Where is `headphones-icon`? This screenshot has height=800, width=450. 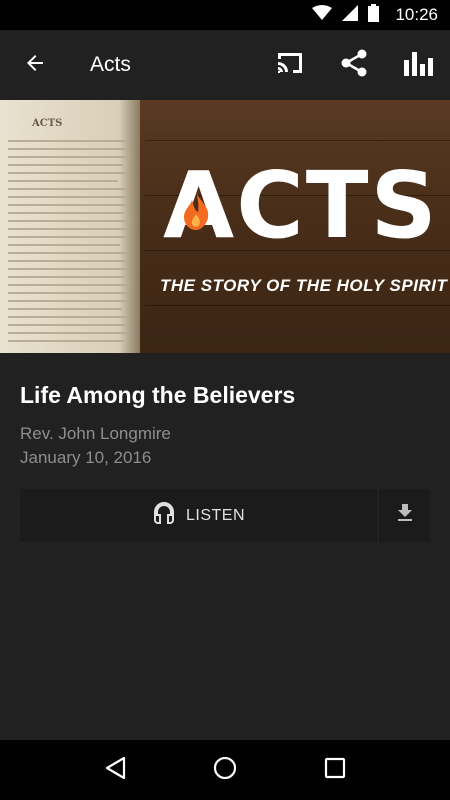
headphones-icon is located at coordinates (164, 515).